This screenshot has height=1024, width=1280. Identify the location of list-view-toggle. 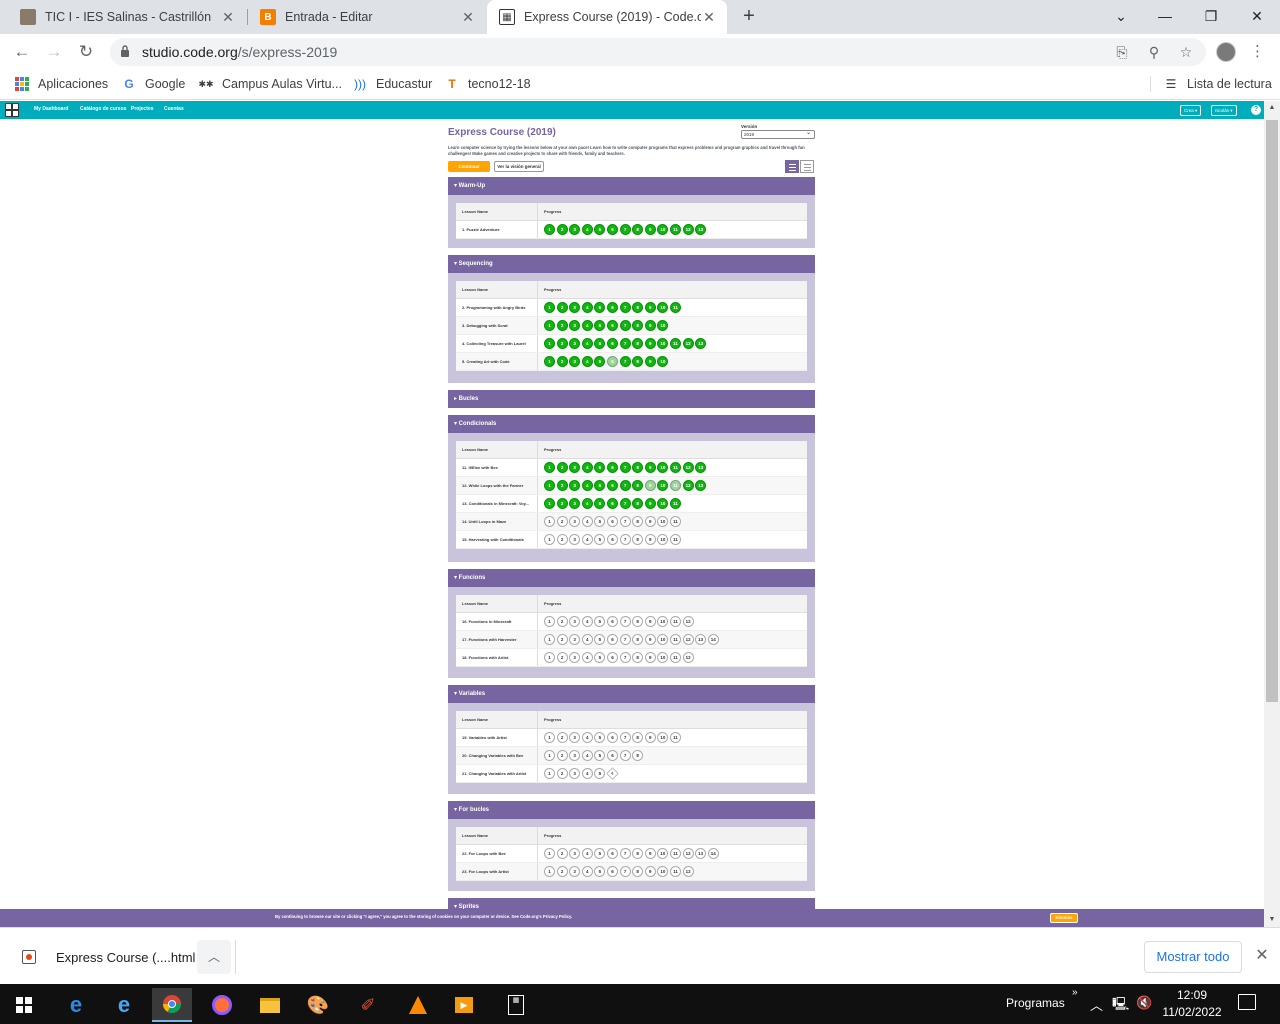
(792, 166).